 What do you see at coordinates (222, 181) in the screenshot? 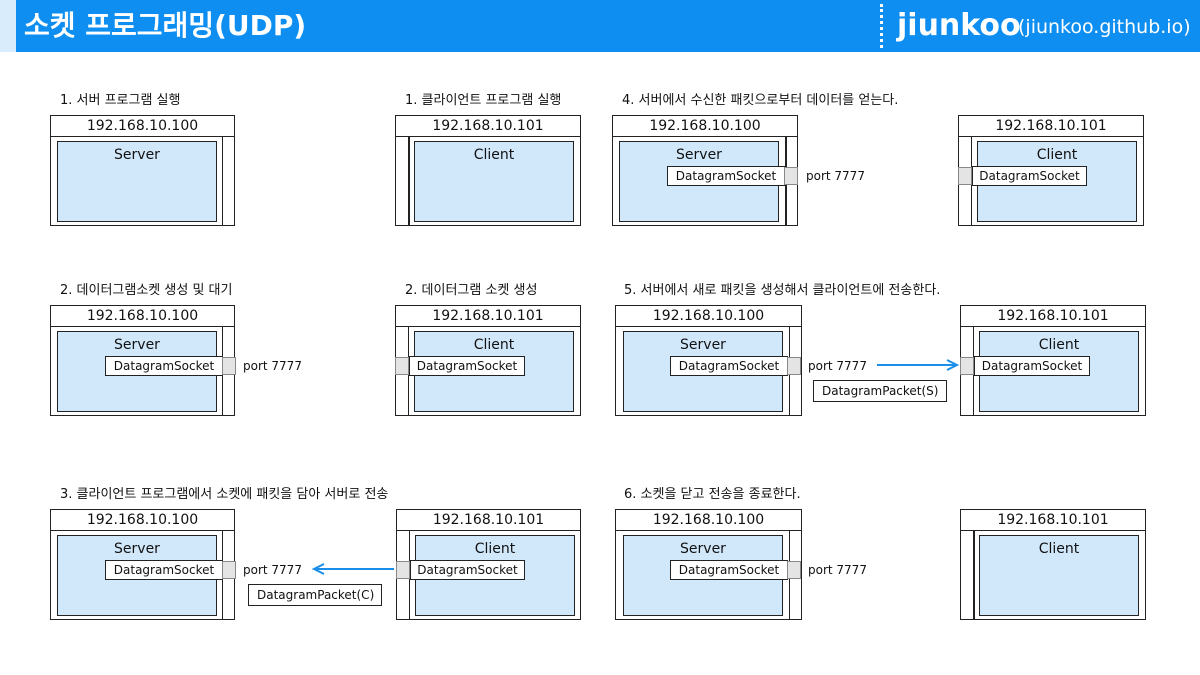
I see `server-wall` at bounding box center [222, 181].